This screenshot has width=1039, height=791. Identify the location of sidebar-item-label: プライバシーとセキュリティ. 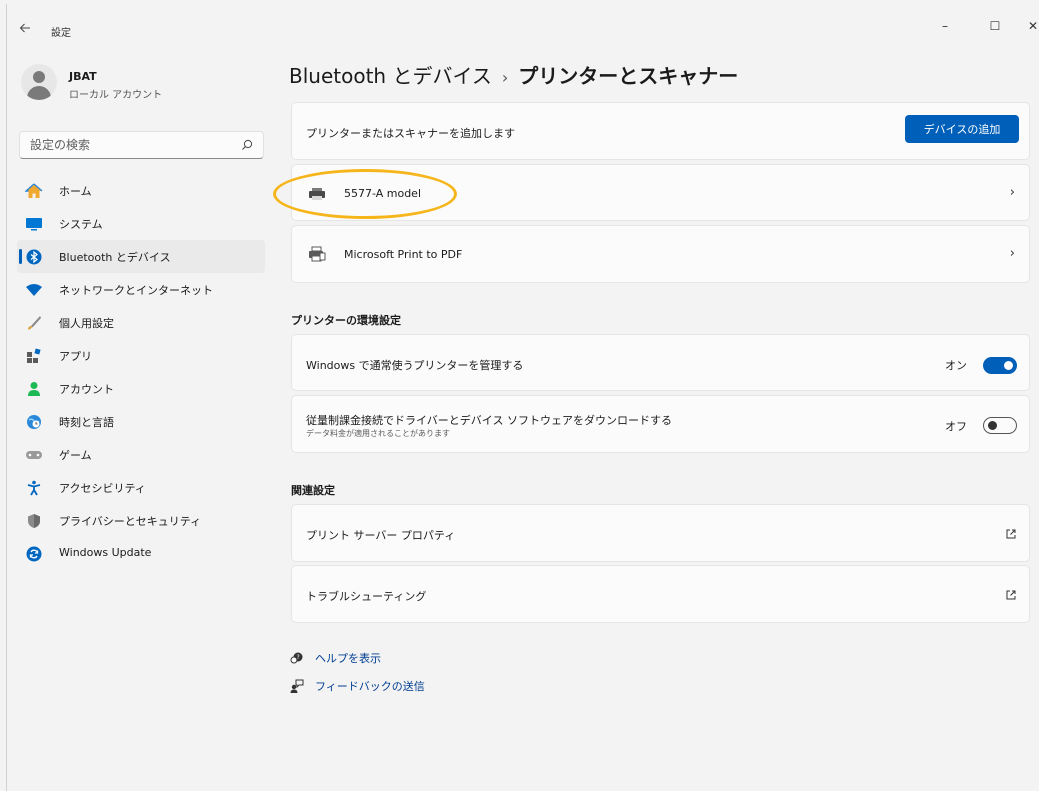
(130, 521).